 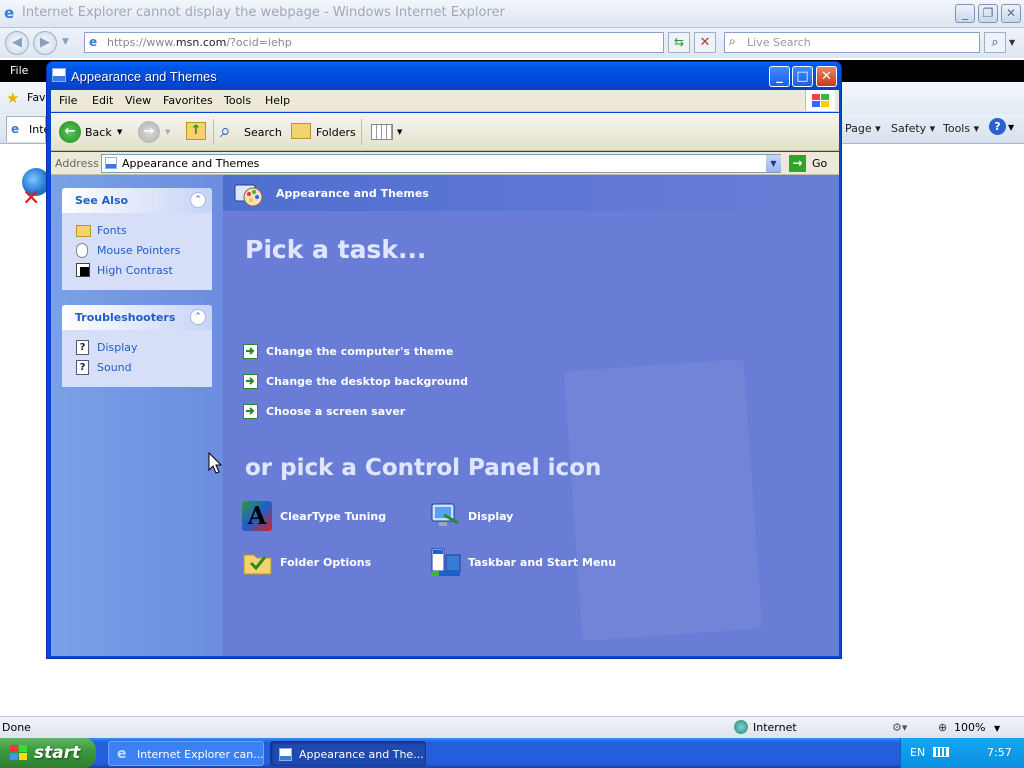 I want to click on zoom-dropdown-icon: ▼, so click(x=997, y=728).